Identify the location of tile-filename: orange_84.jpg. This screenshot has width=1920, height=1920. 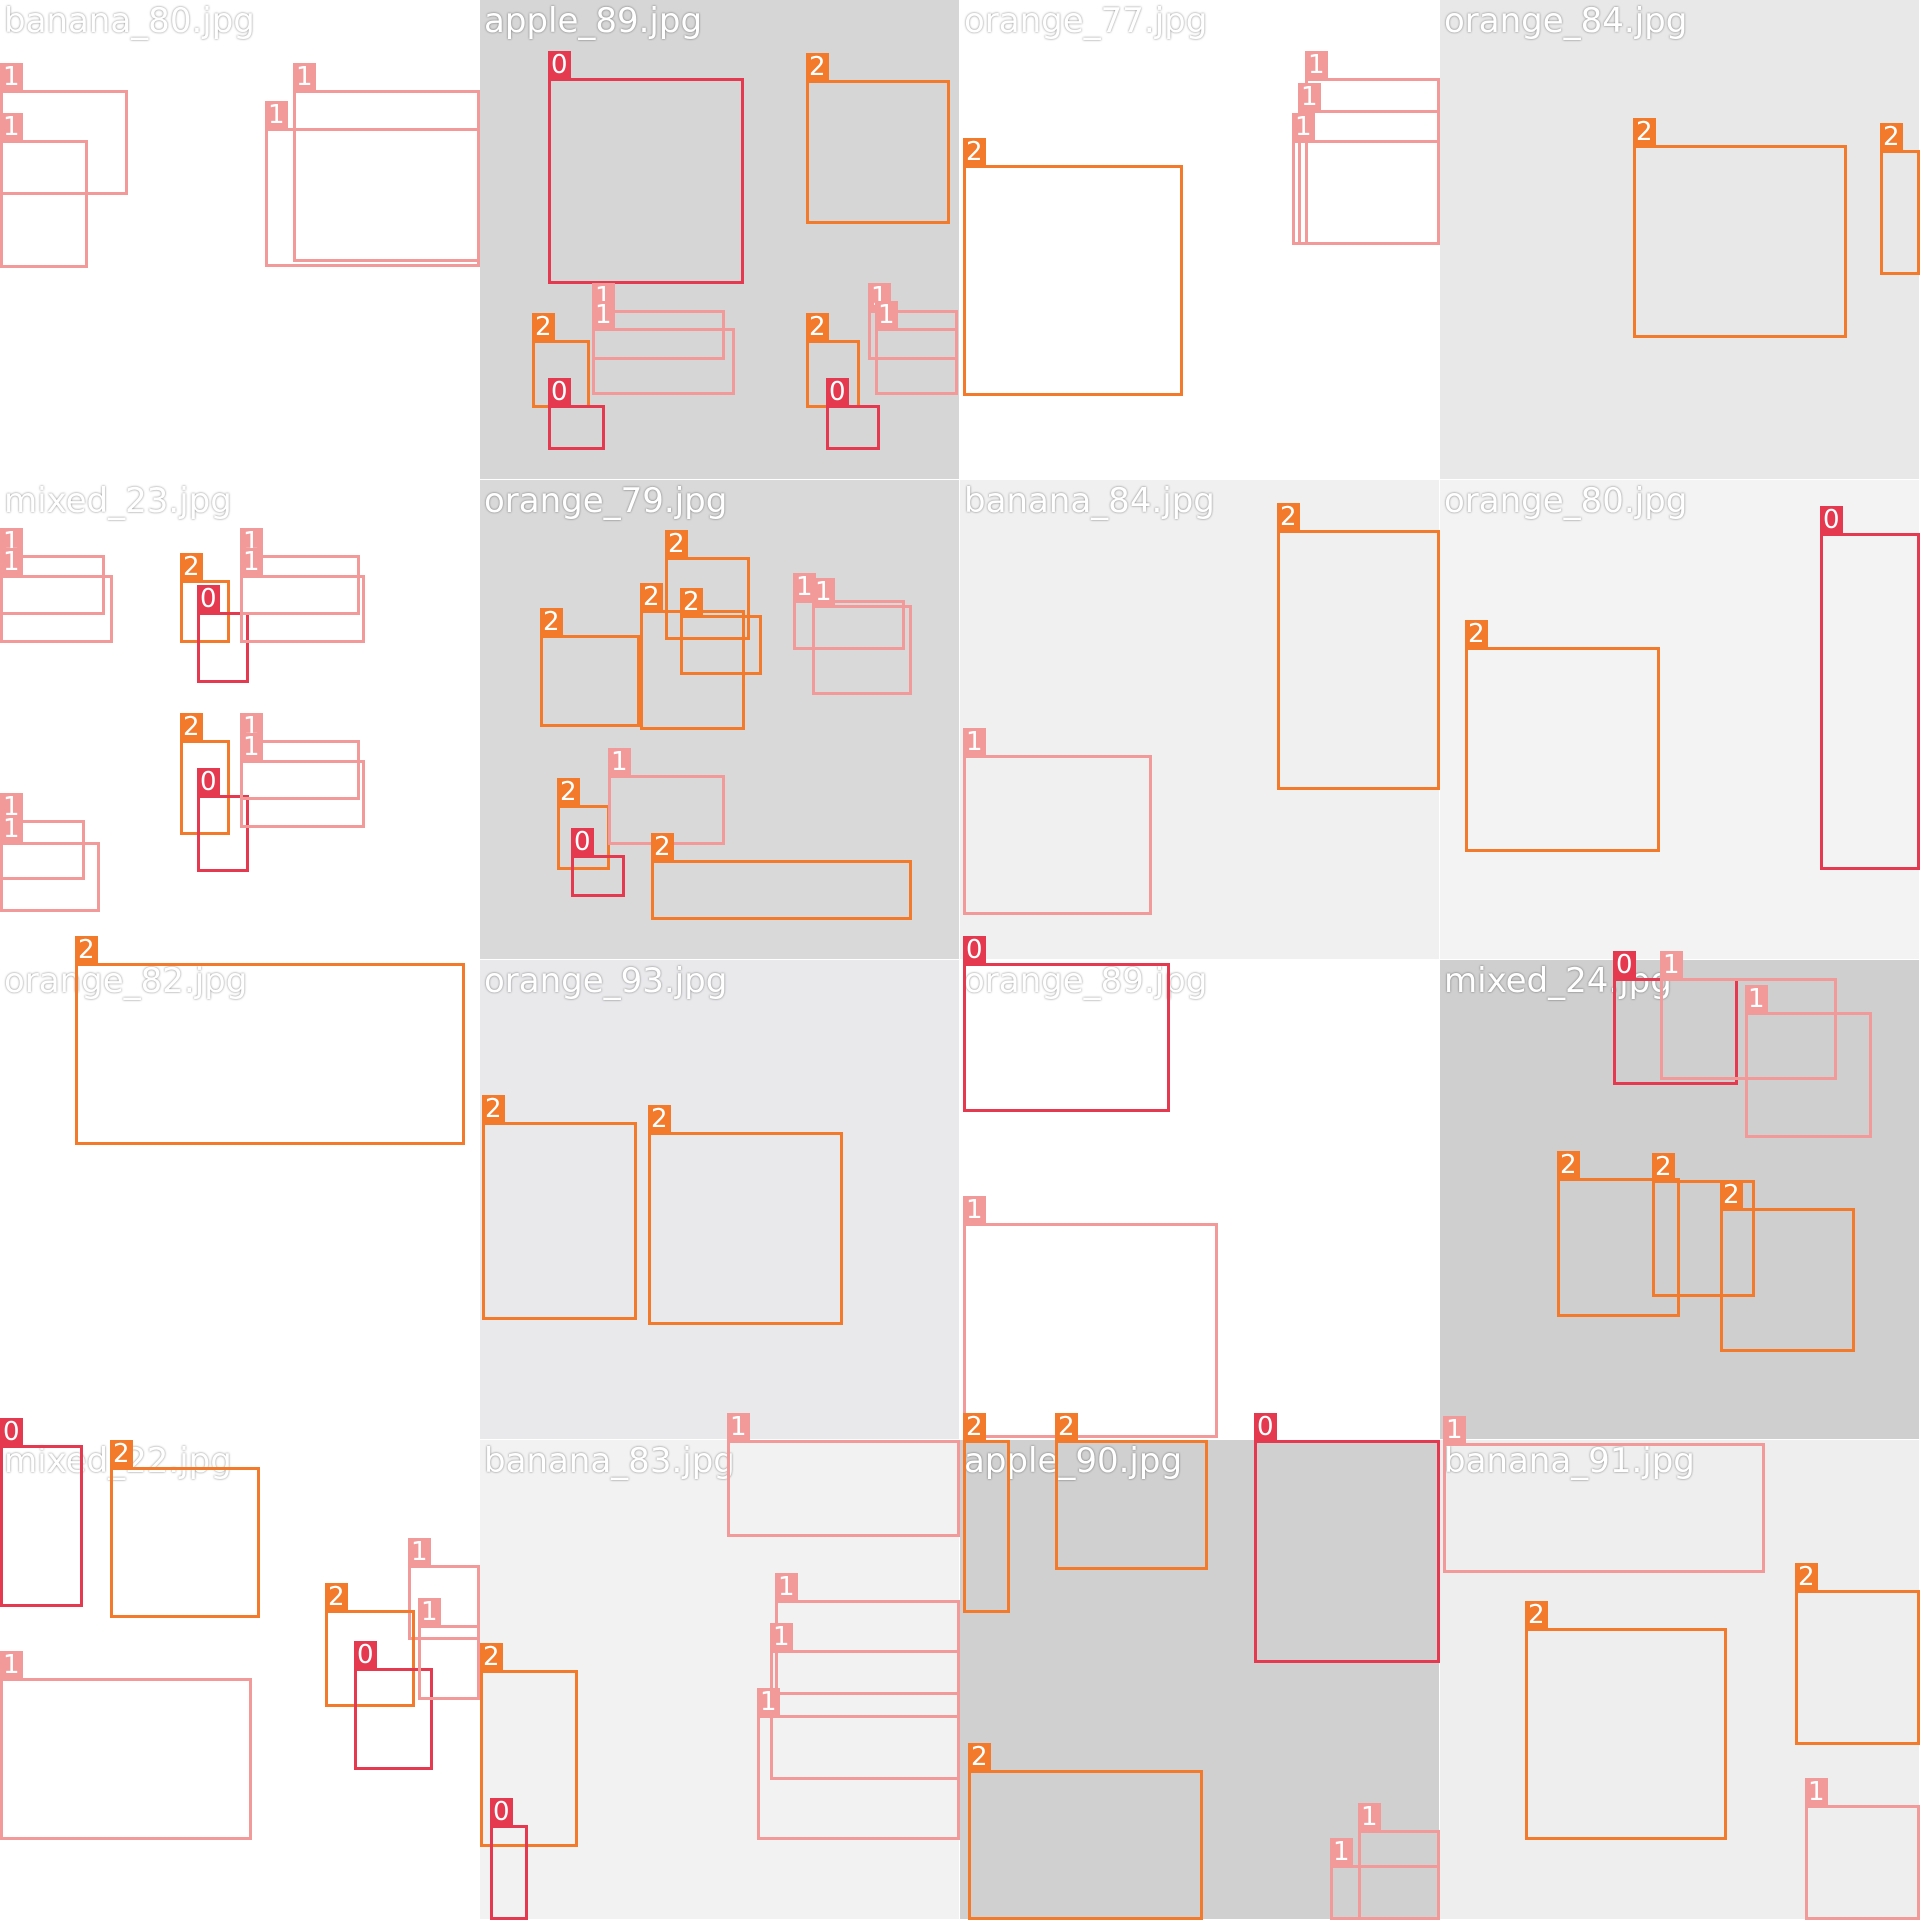
(1566, 21).